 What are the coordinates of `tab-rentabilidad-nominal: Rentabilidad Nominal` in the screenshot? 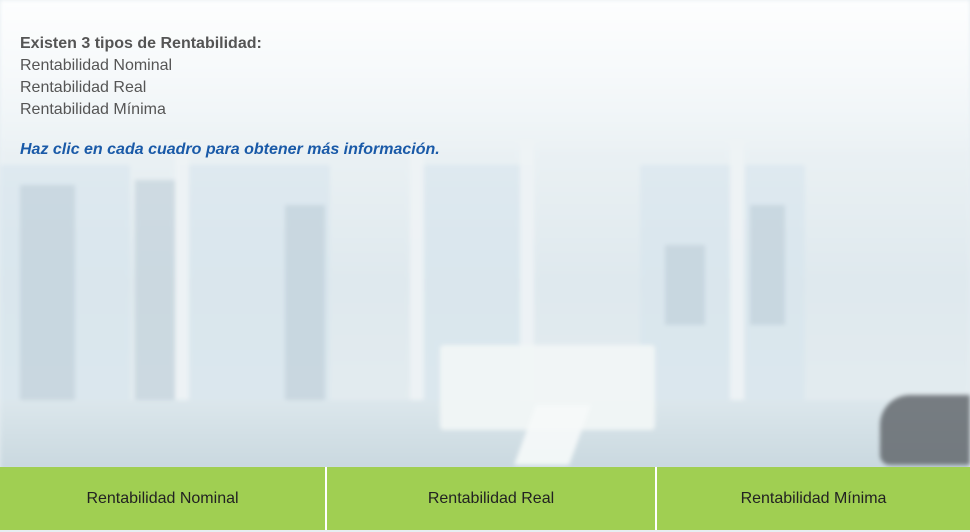 It's located at (162, 498).